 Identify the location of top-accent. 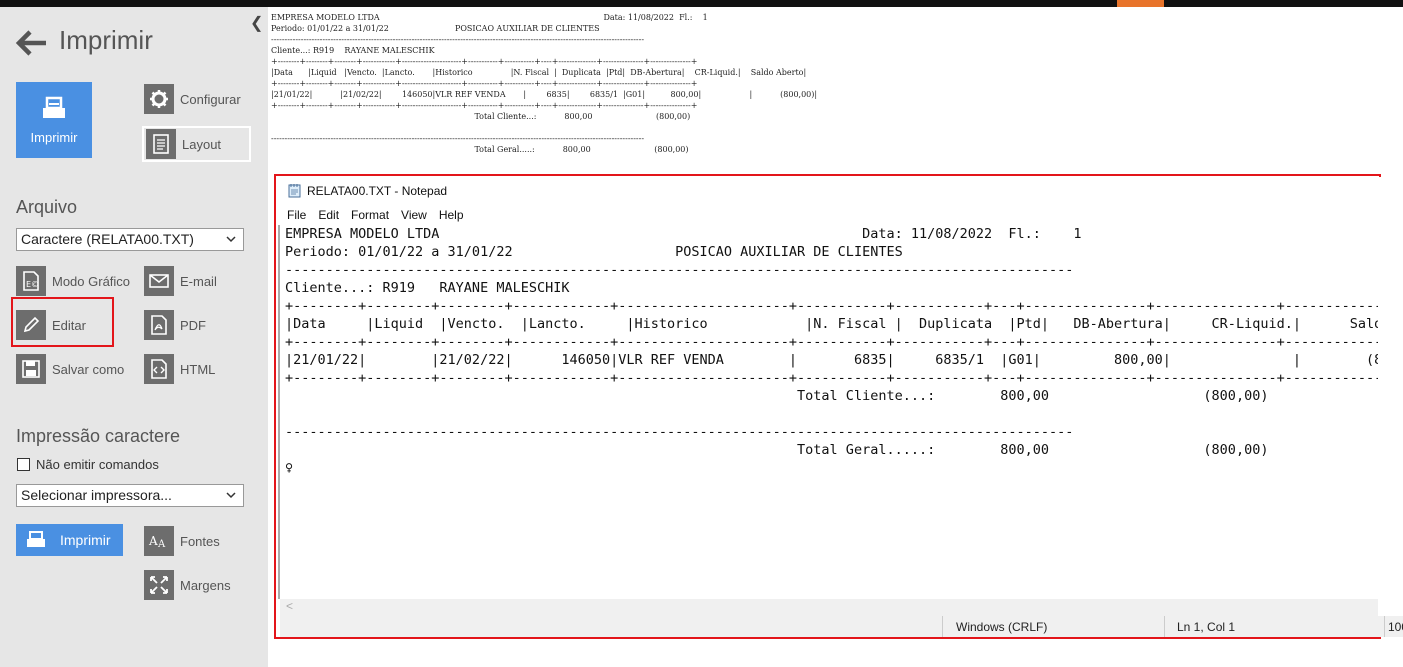
(1140, 3).